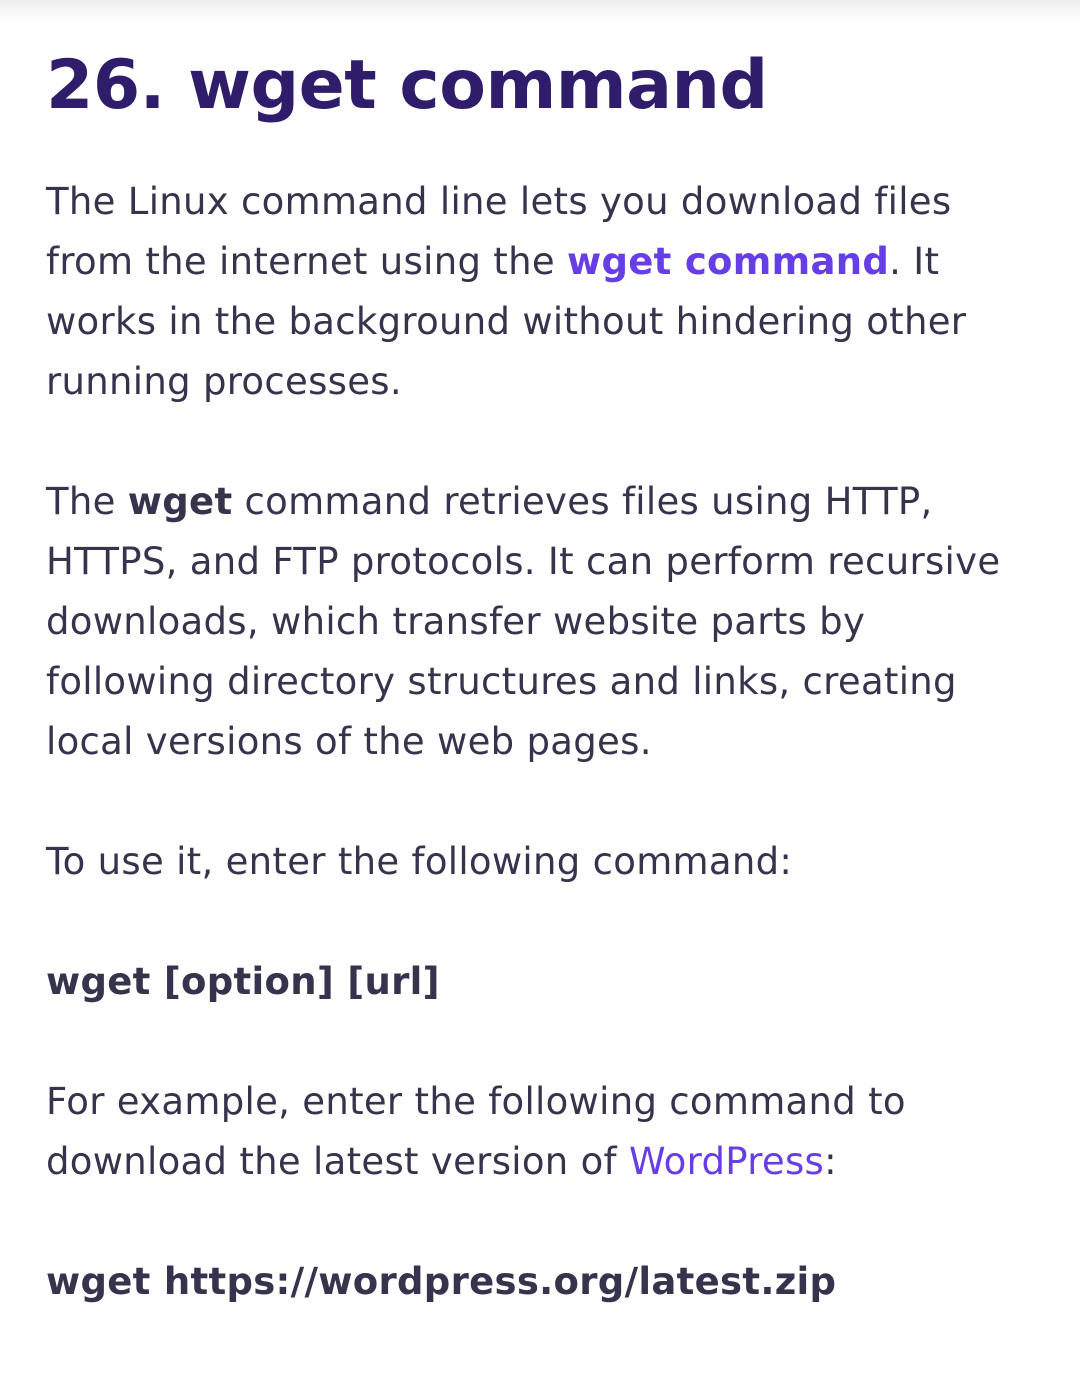 This screenshot has width=1080, height=1393. Describe the element at coordinates (180, 501) in the screenshot. I see `wget-bold-term: wget` at that location.